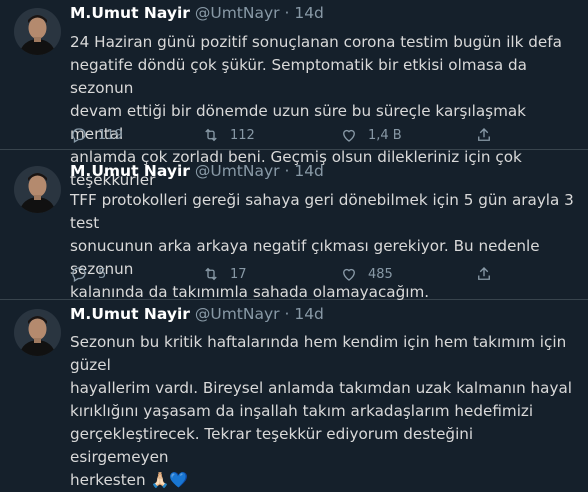 Image resolution: width=588 pixels, height=492 pixels. Describe the element at coordinates (366, 274) in the screenshot. I see `like-button: 485` at that location.